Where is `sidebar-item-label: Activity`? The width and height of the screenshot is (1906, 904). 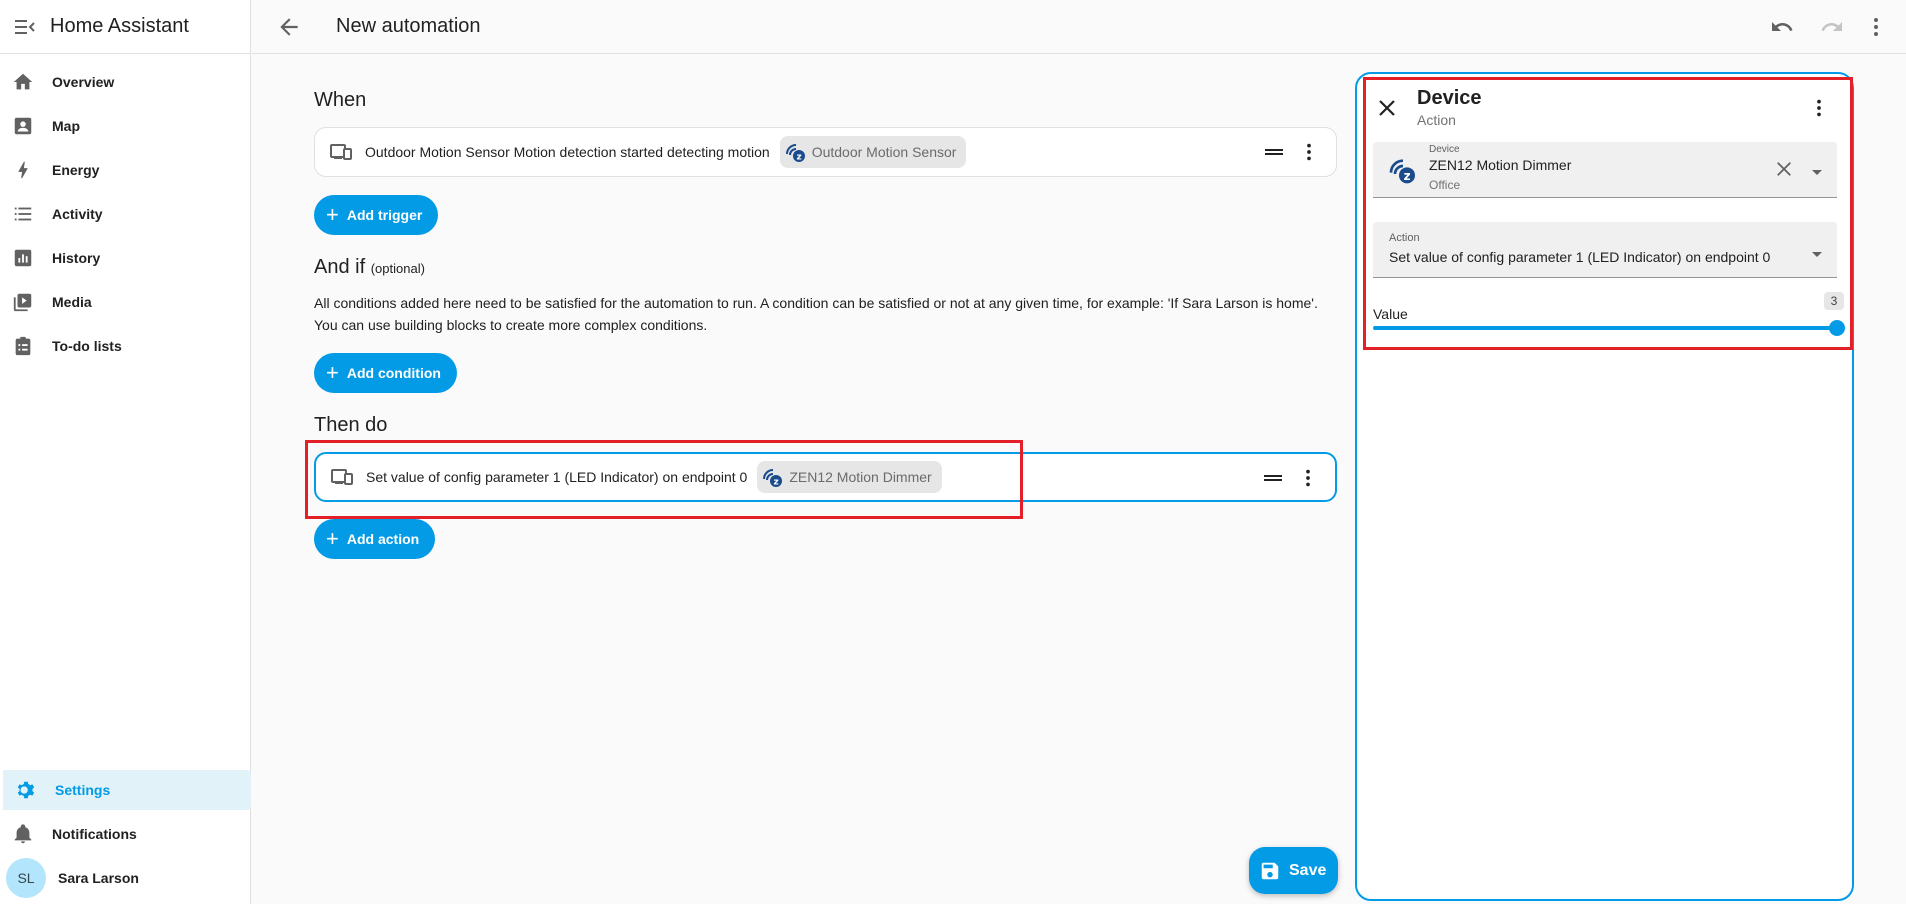
sidebar-item-label: Activity is located at coordinates (77, 214).